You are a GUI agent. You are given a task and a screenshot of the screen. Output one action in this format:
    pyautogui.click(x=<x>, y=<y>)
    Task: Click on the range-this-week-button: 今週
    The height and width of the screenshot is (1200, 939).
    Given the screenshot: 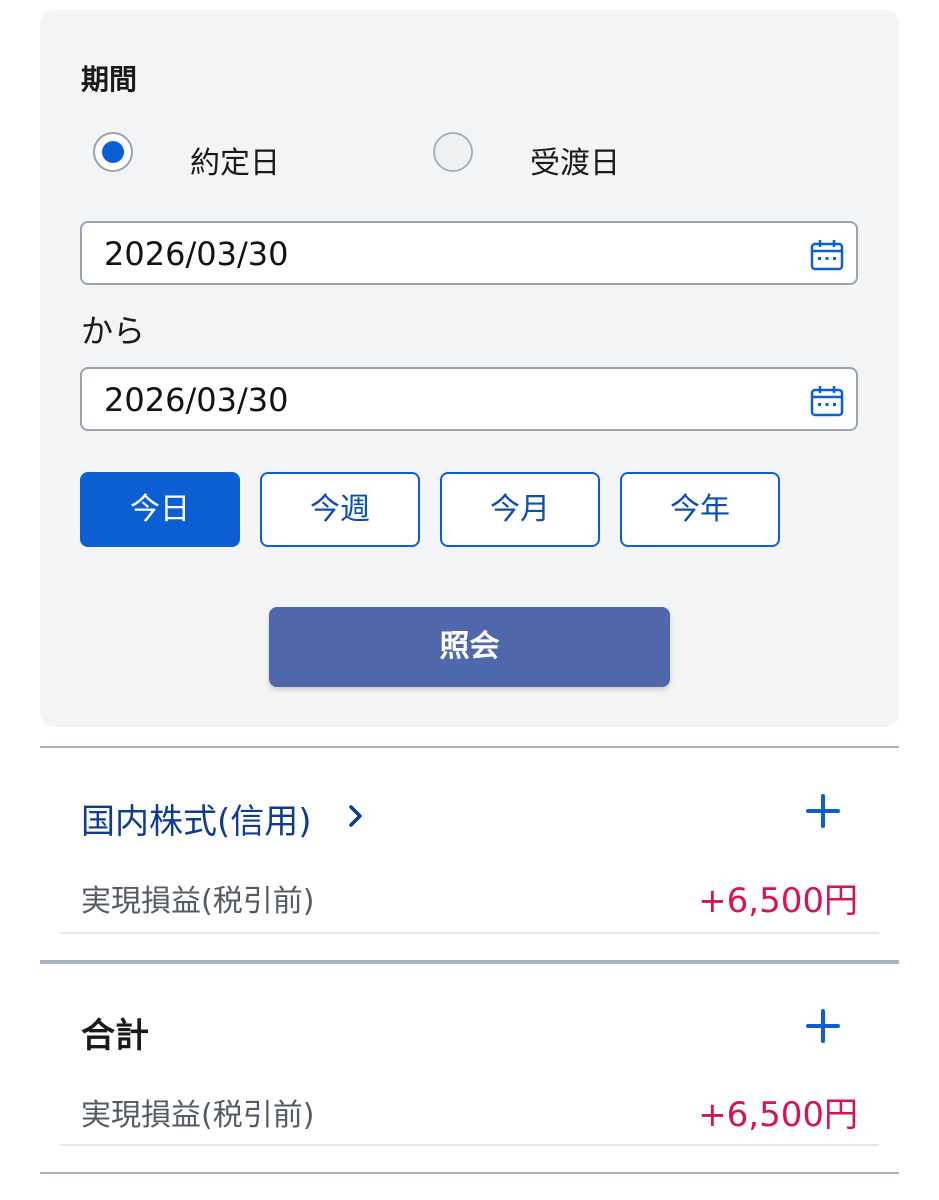 What is the action you would take?
    pyautogui.click(x=340, y=509)
    